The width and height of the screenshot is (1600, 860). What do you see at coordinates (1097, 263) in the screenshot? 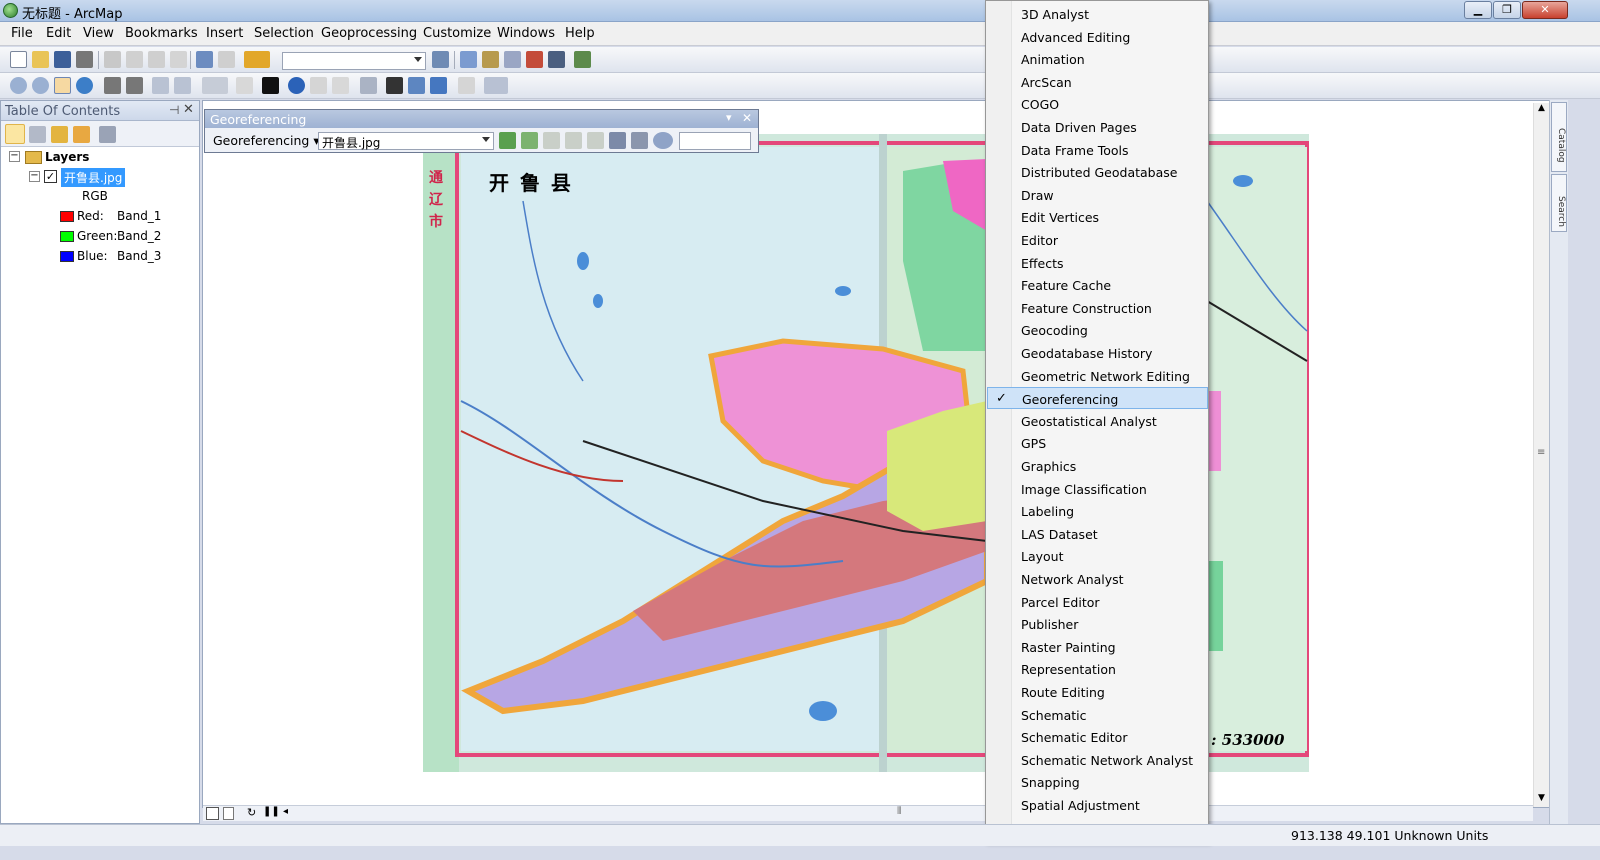
I see `toolbar-menu-item: Effects` at bounding box center [1097, 263].